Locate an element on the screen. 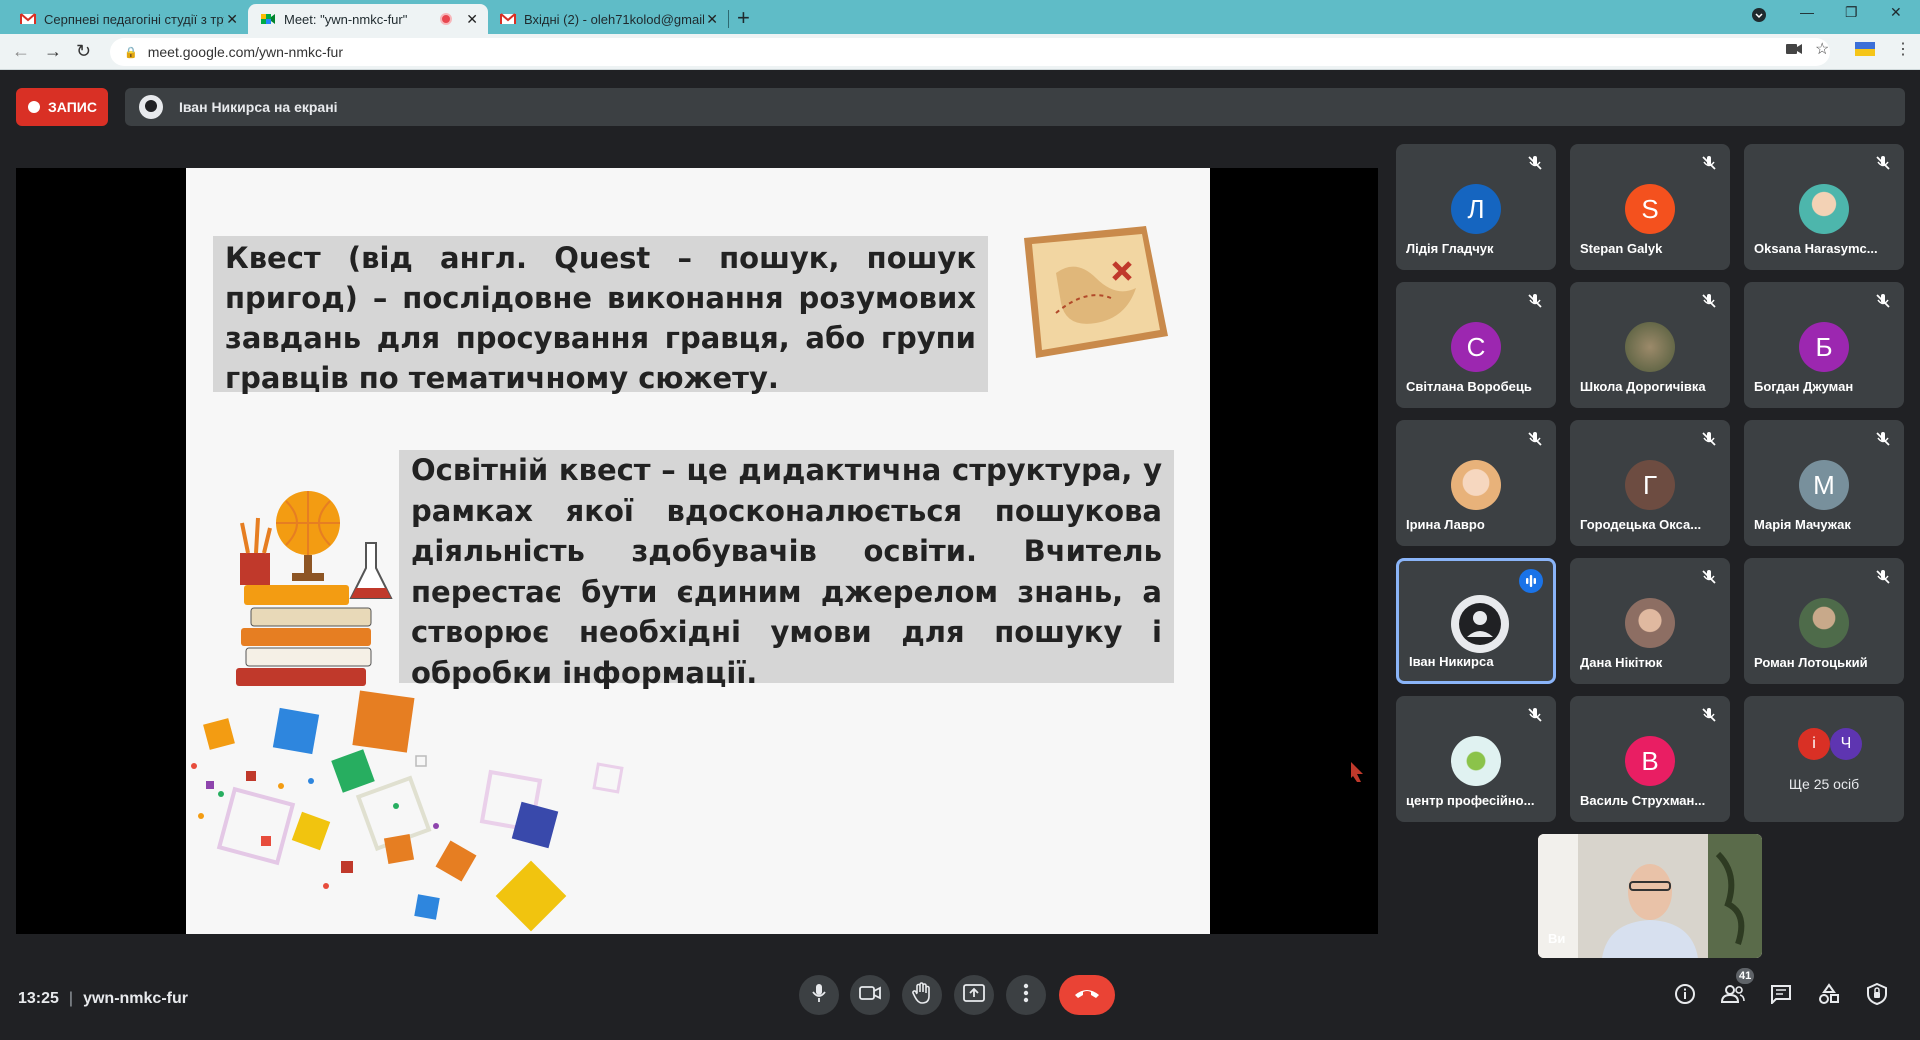 The height and width of the screenshot is (1040, 1920). presenter-banner: Іван Никирса на екрані is located at coordinates (1015, 107).